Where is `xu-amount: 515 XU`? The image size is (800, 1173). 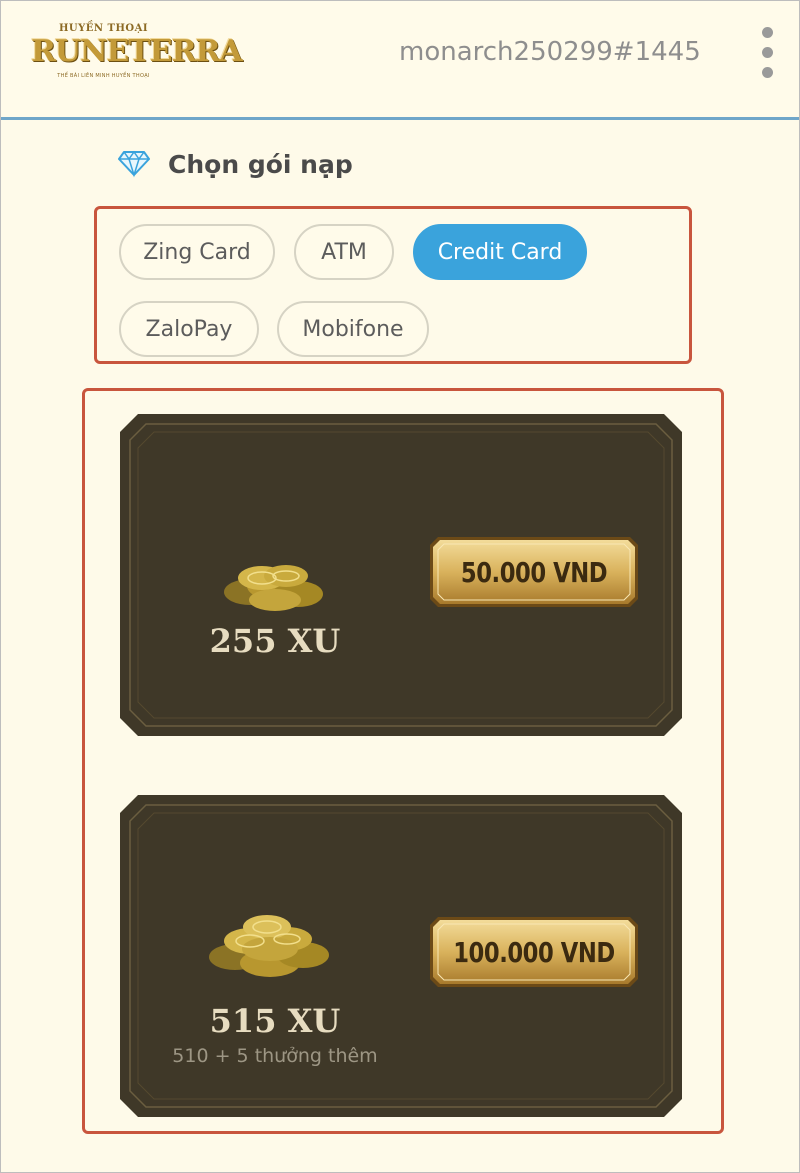 xu-amount: 515 XU is located at coordinates (275, 1021).